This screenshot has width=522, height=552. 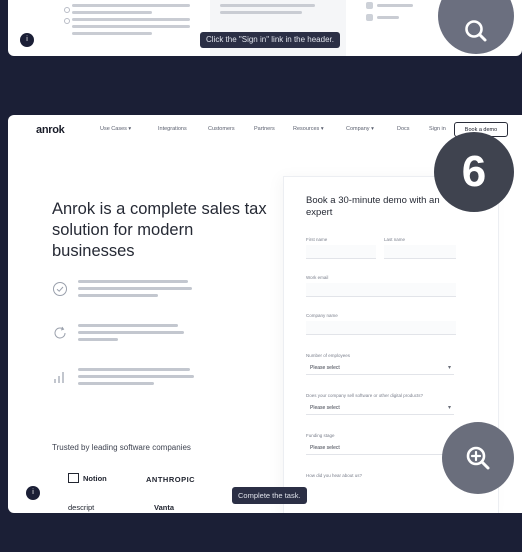 I want to click on brand-logo-anthropic: ANTHROPIC, so click(x=171, y=479).